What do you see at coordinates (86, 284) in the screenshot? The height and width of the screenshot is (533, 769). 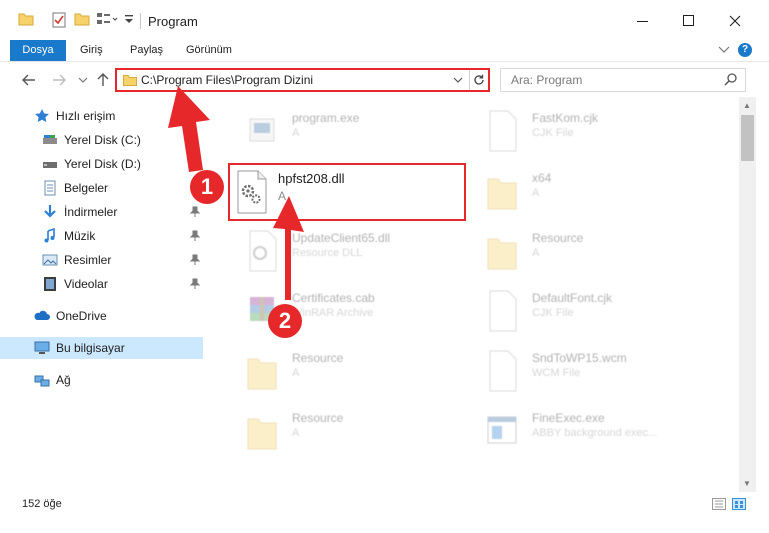 I see `nav-label: Videolar` at bounding box center [86, 284].